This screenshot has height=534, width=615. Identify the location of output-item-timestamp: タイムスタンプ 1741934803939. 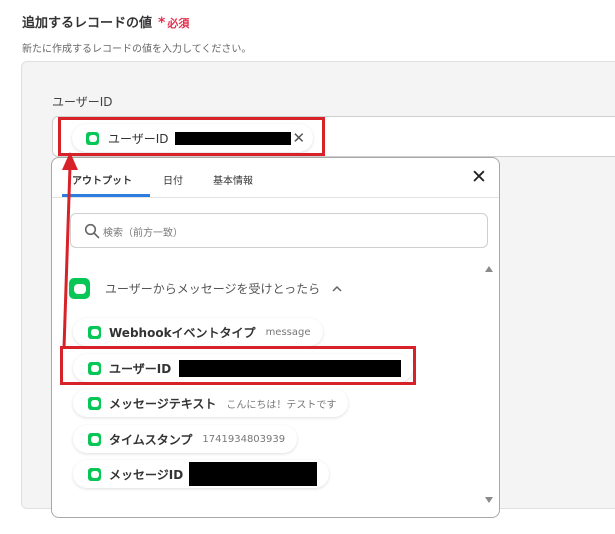
(185, 439).